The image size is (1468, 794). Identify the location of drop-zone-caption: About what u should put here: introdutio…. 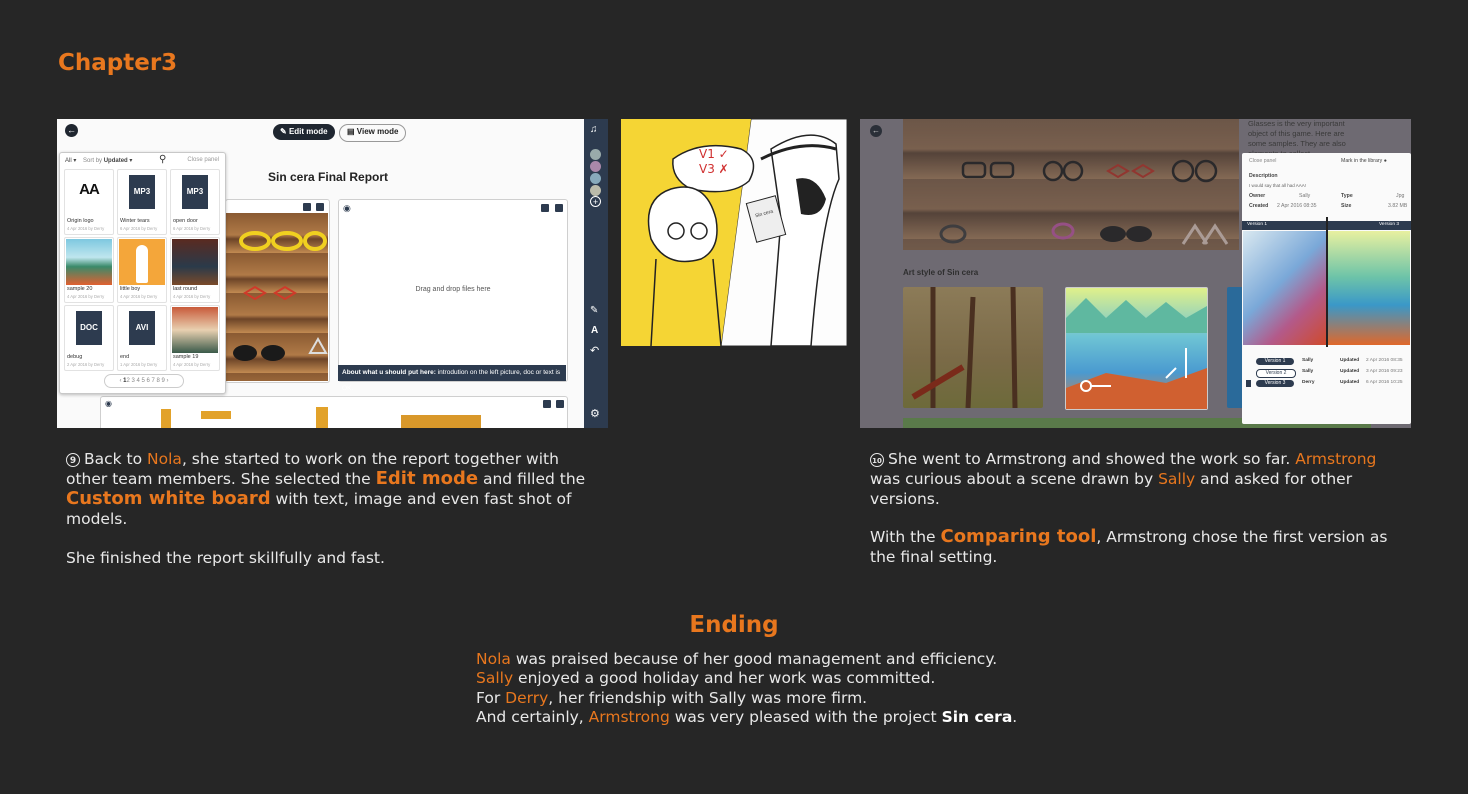
(452, 378).